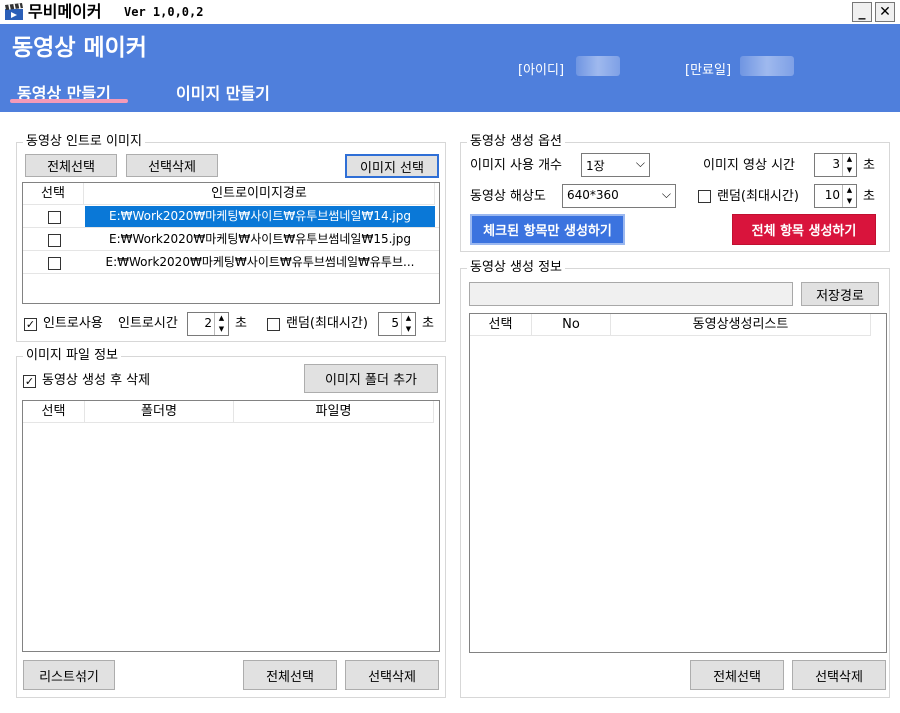 This screenshot has width=900, height=713. Describe the element at coordinates (737, 675) in the screenshot. I see `info-select-all-button: 전체선택` at that location.